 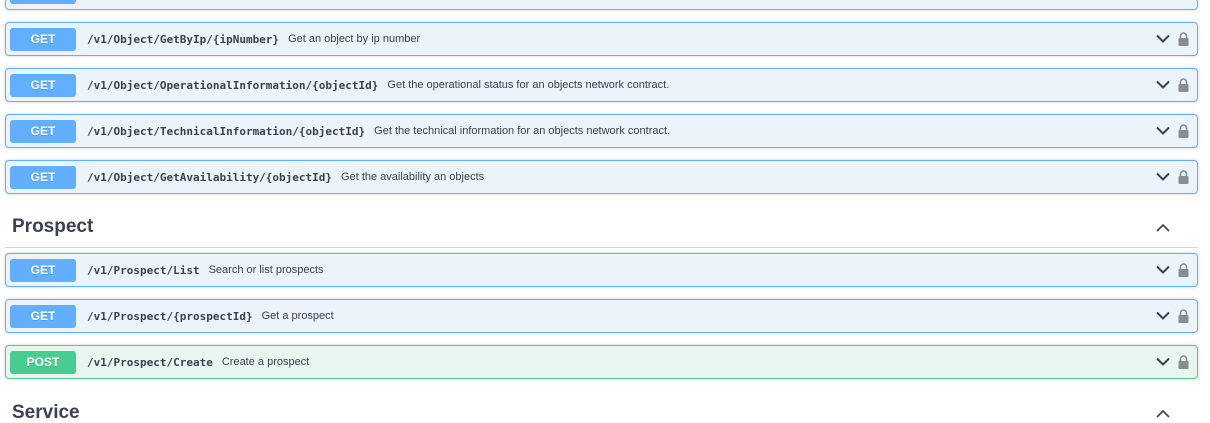 What do you see at coordinates (143, 270) in the screenshot?
I see `operation-path: /v1/Prospect/List` at bounding box center [143, 270].